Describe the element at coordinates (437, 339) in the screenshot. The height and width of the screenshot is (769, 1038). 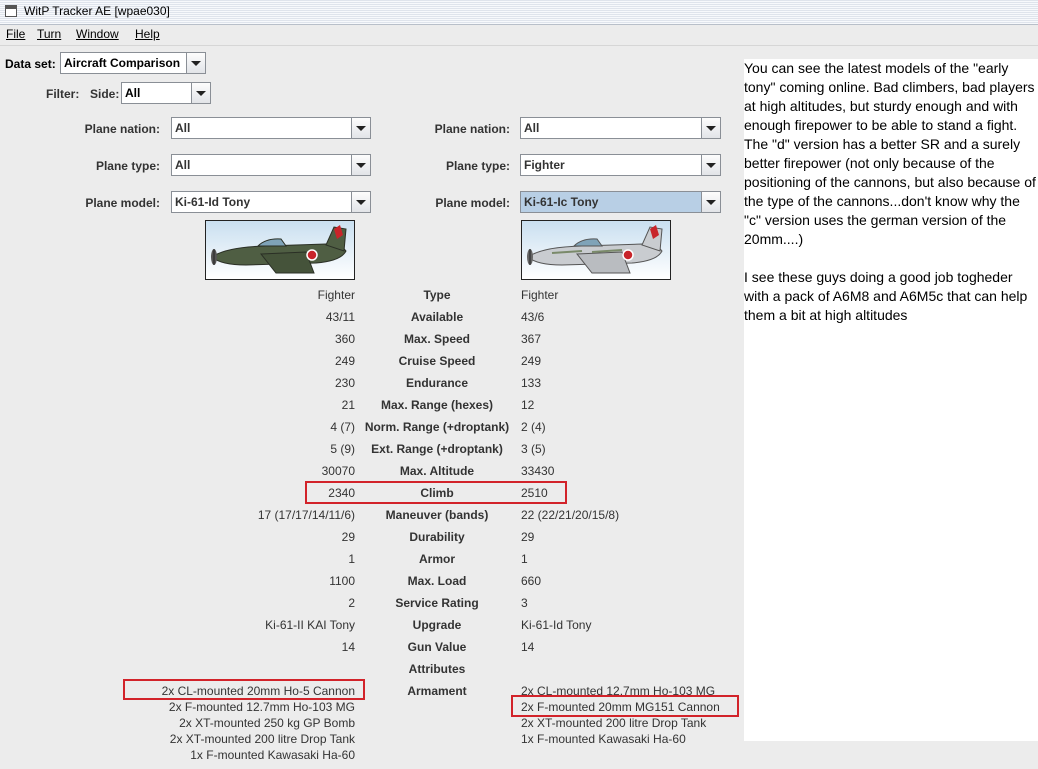
I see `stat-label-max-speed: Max. Speed` at that location.